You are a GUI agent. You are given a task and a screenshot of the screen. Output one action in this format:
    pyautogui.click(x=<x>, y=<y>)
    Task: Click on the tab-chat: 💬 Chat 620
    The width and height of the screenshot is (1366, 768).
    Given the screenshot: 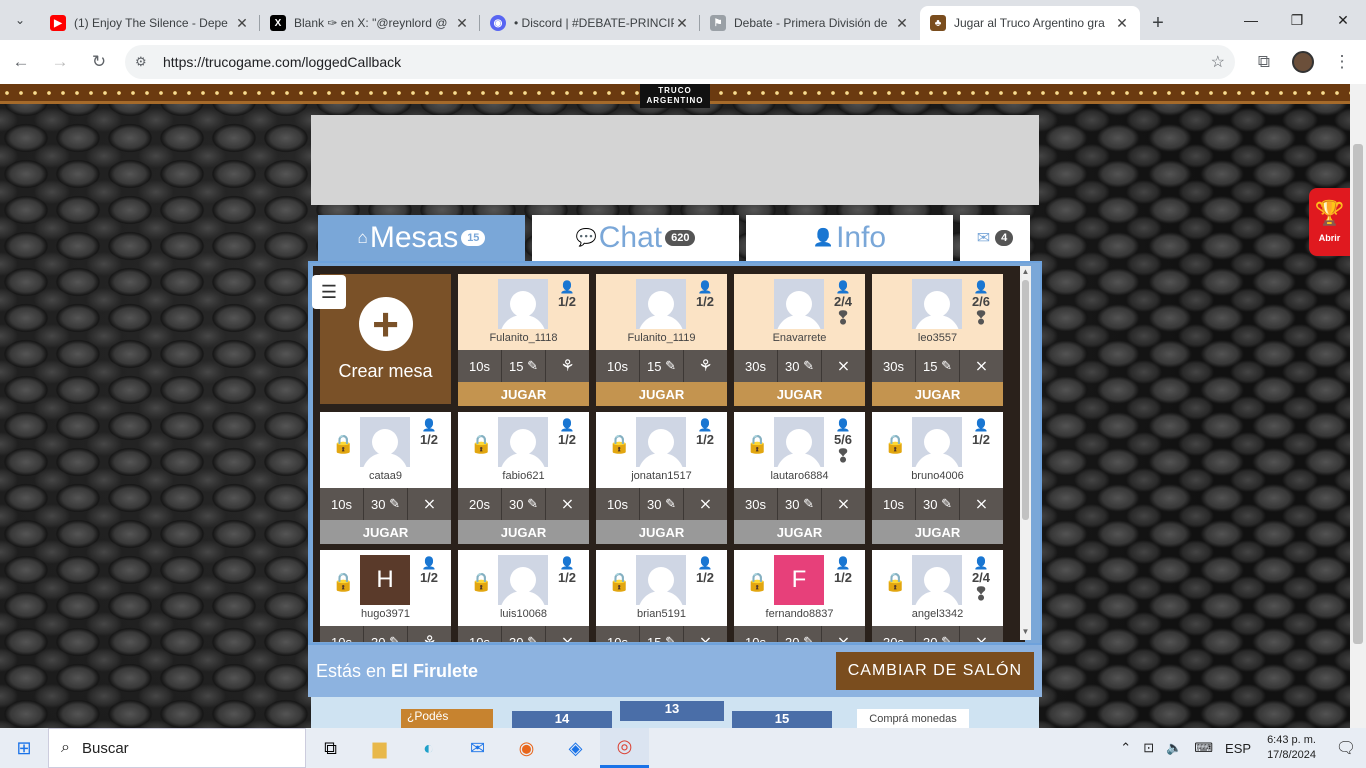 What is the action you would take?
    pyautogui.click(x=635, y=238)
    